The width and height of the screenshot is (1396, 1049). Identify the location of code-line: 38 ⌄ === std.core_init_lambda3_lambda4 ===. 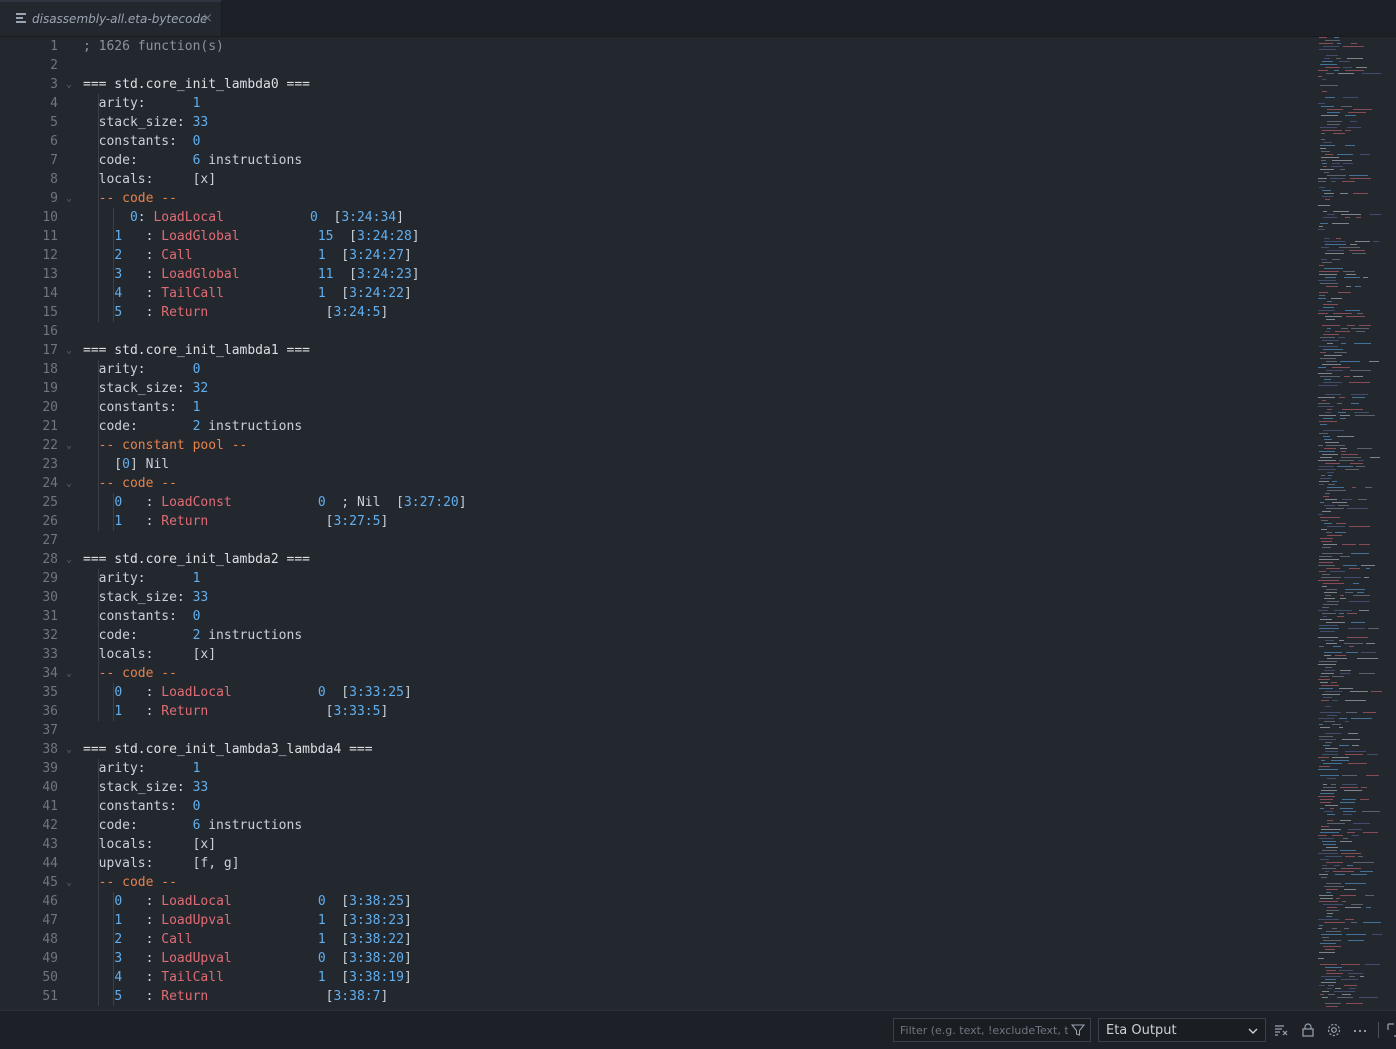
(655, 749).